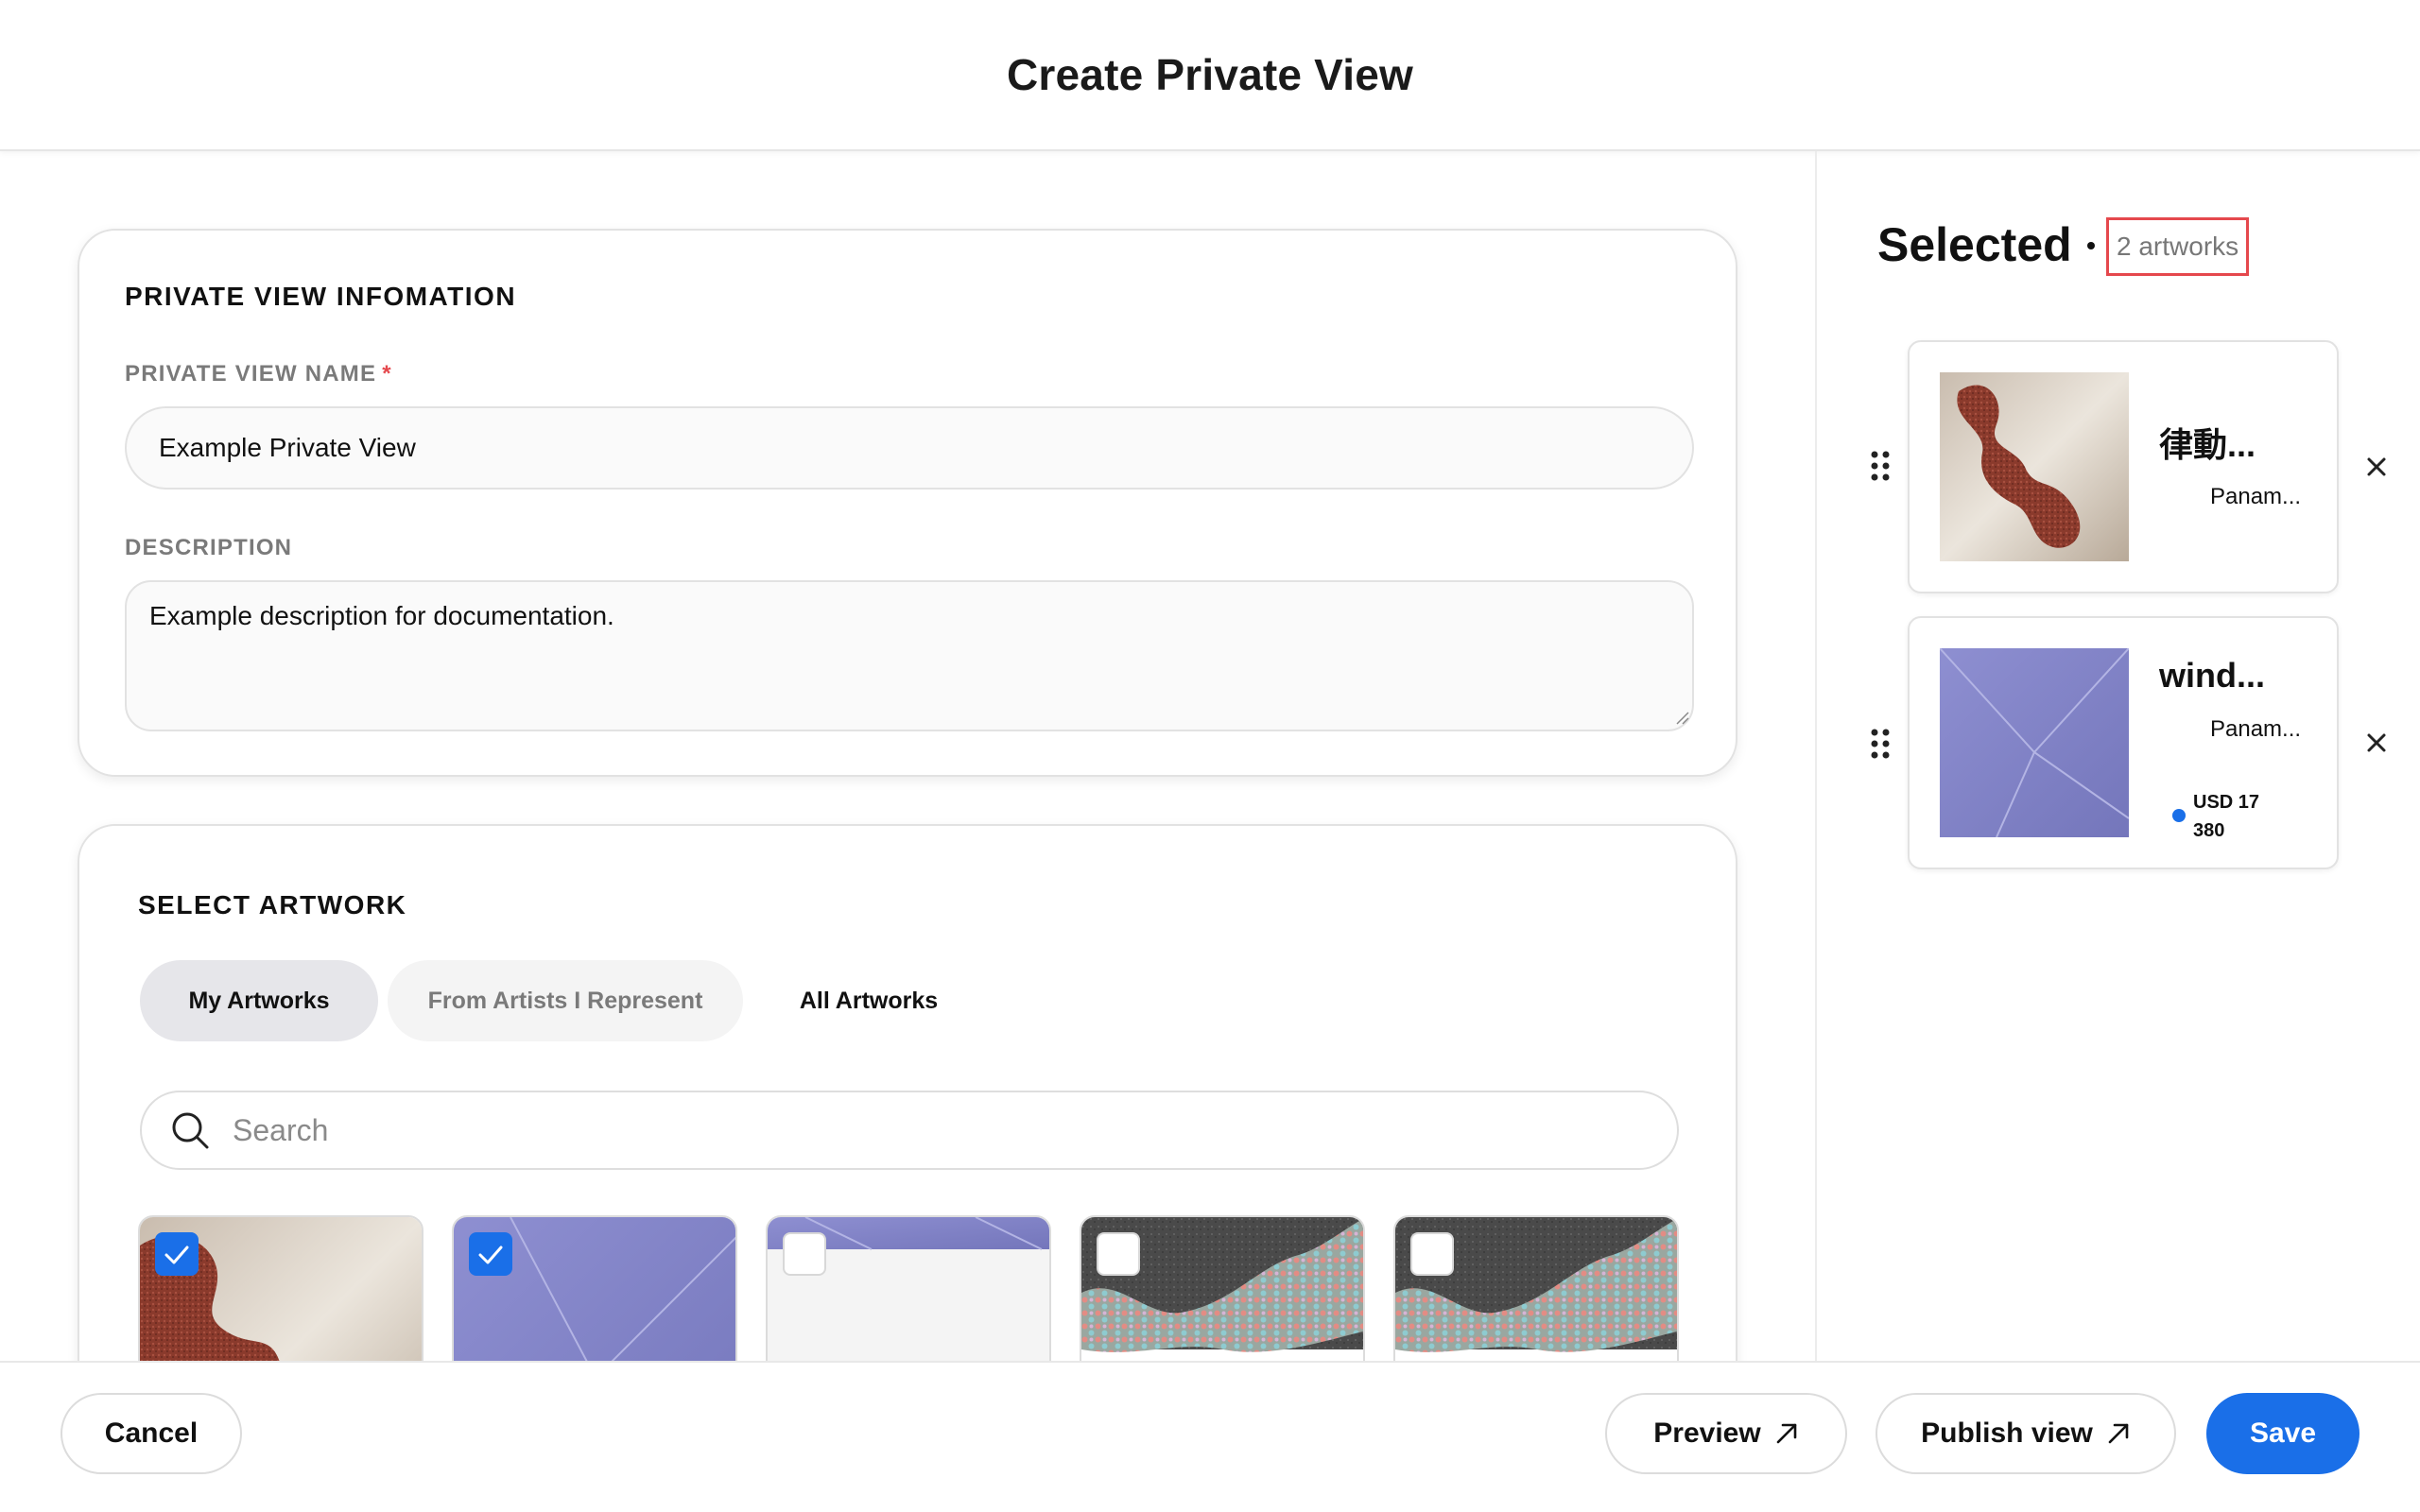 This screenshot has width=2420, height=1512. Describe the element at coordinates (2091, 245) in the screenshot. I see `separator-dot` at that location.